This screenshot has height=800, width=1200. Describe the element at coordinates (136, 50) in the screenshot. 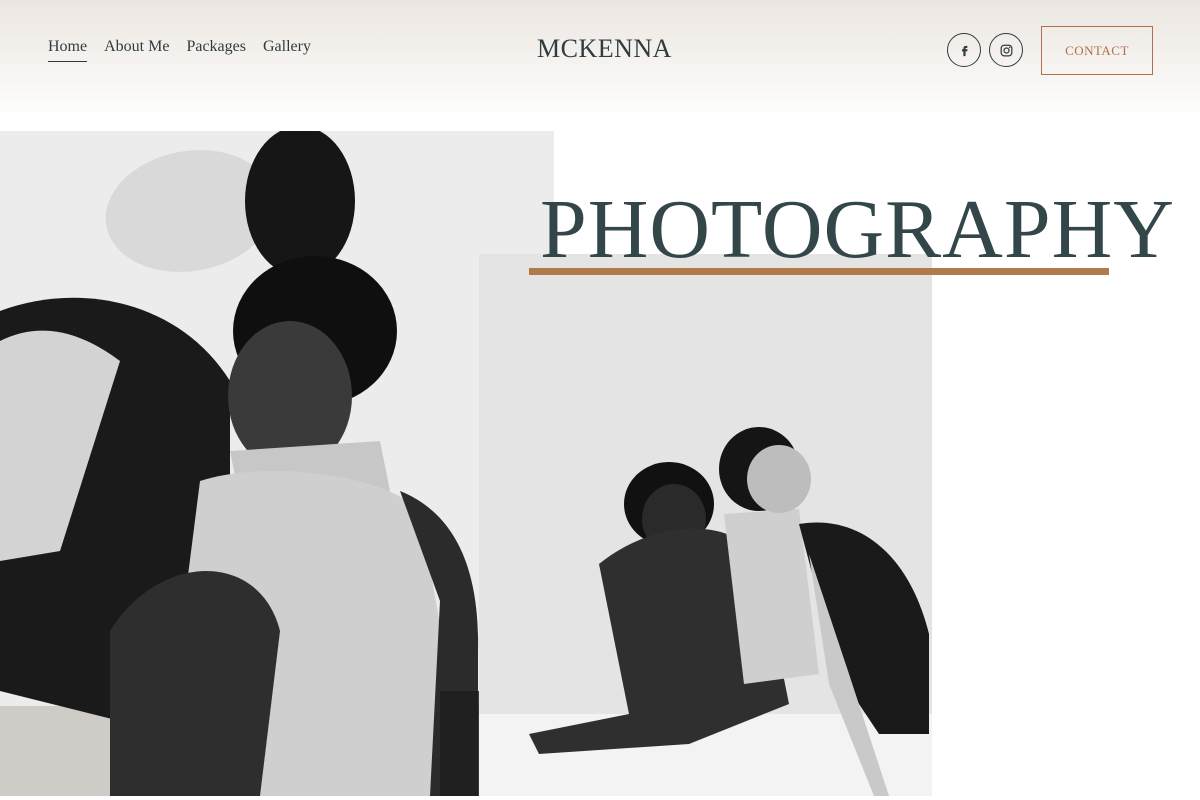

I see `nav-item-about-me: About Me` at that location.